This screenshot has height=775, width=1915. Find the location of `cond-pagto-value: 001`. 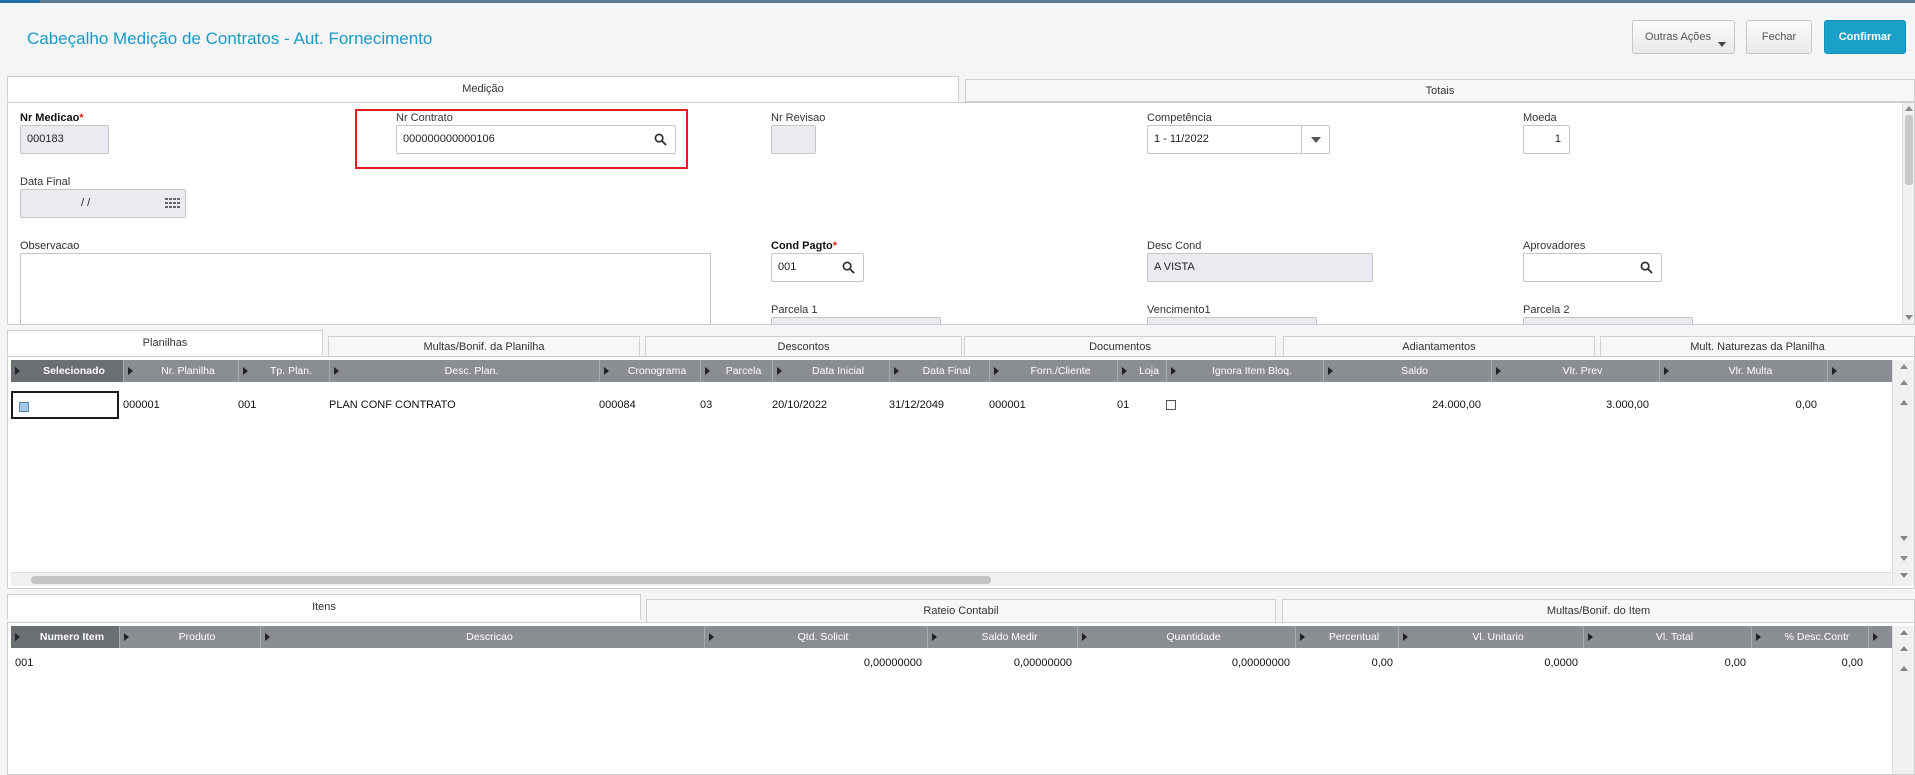

cond-pagto-value: 001 is located at coordinates (787, 267).